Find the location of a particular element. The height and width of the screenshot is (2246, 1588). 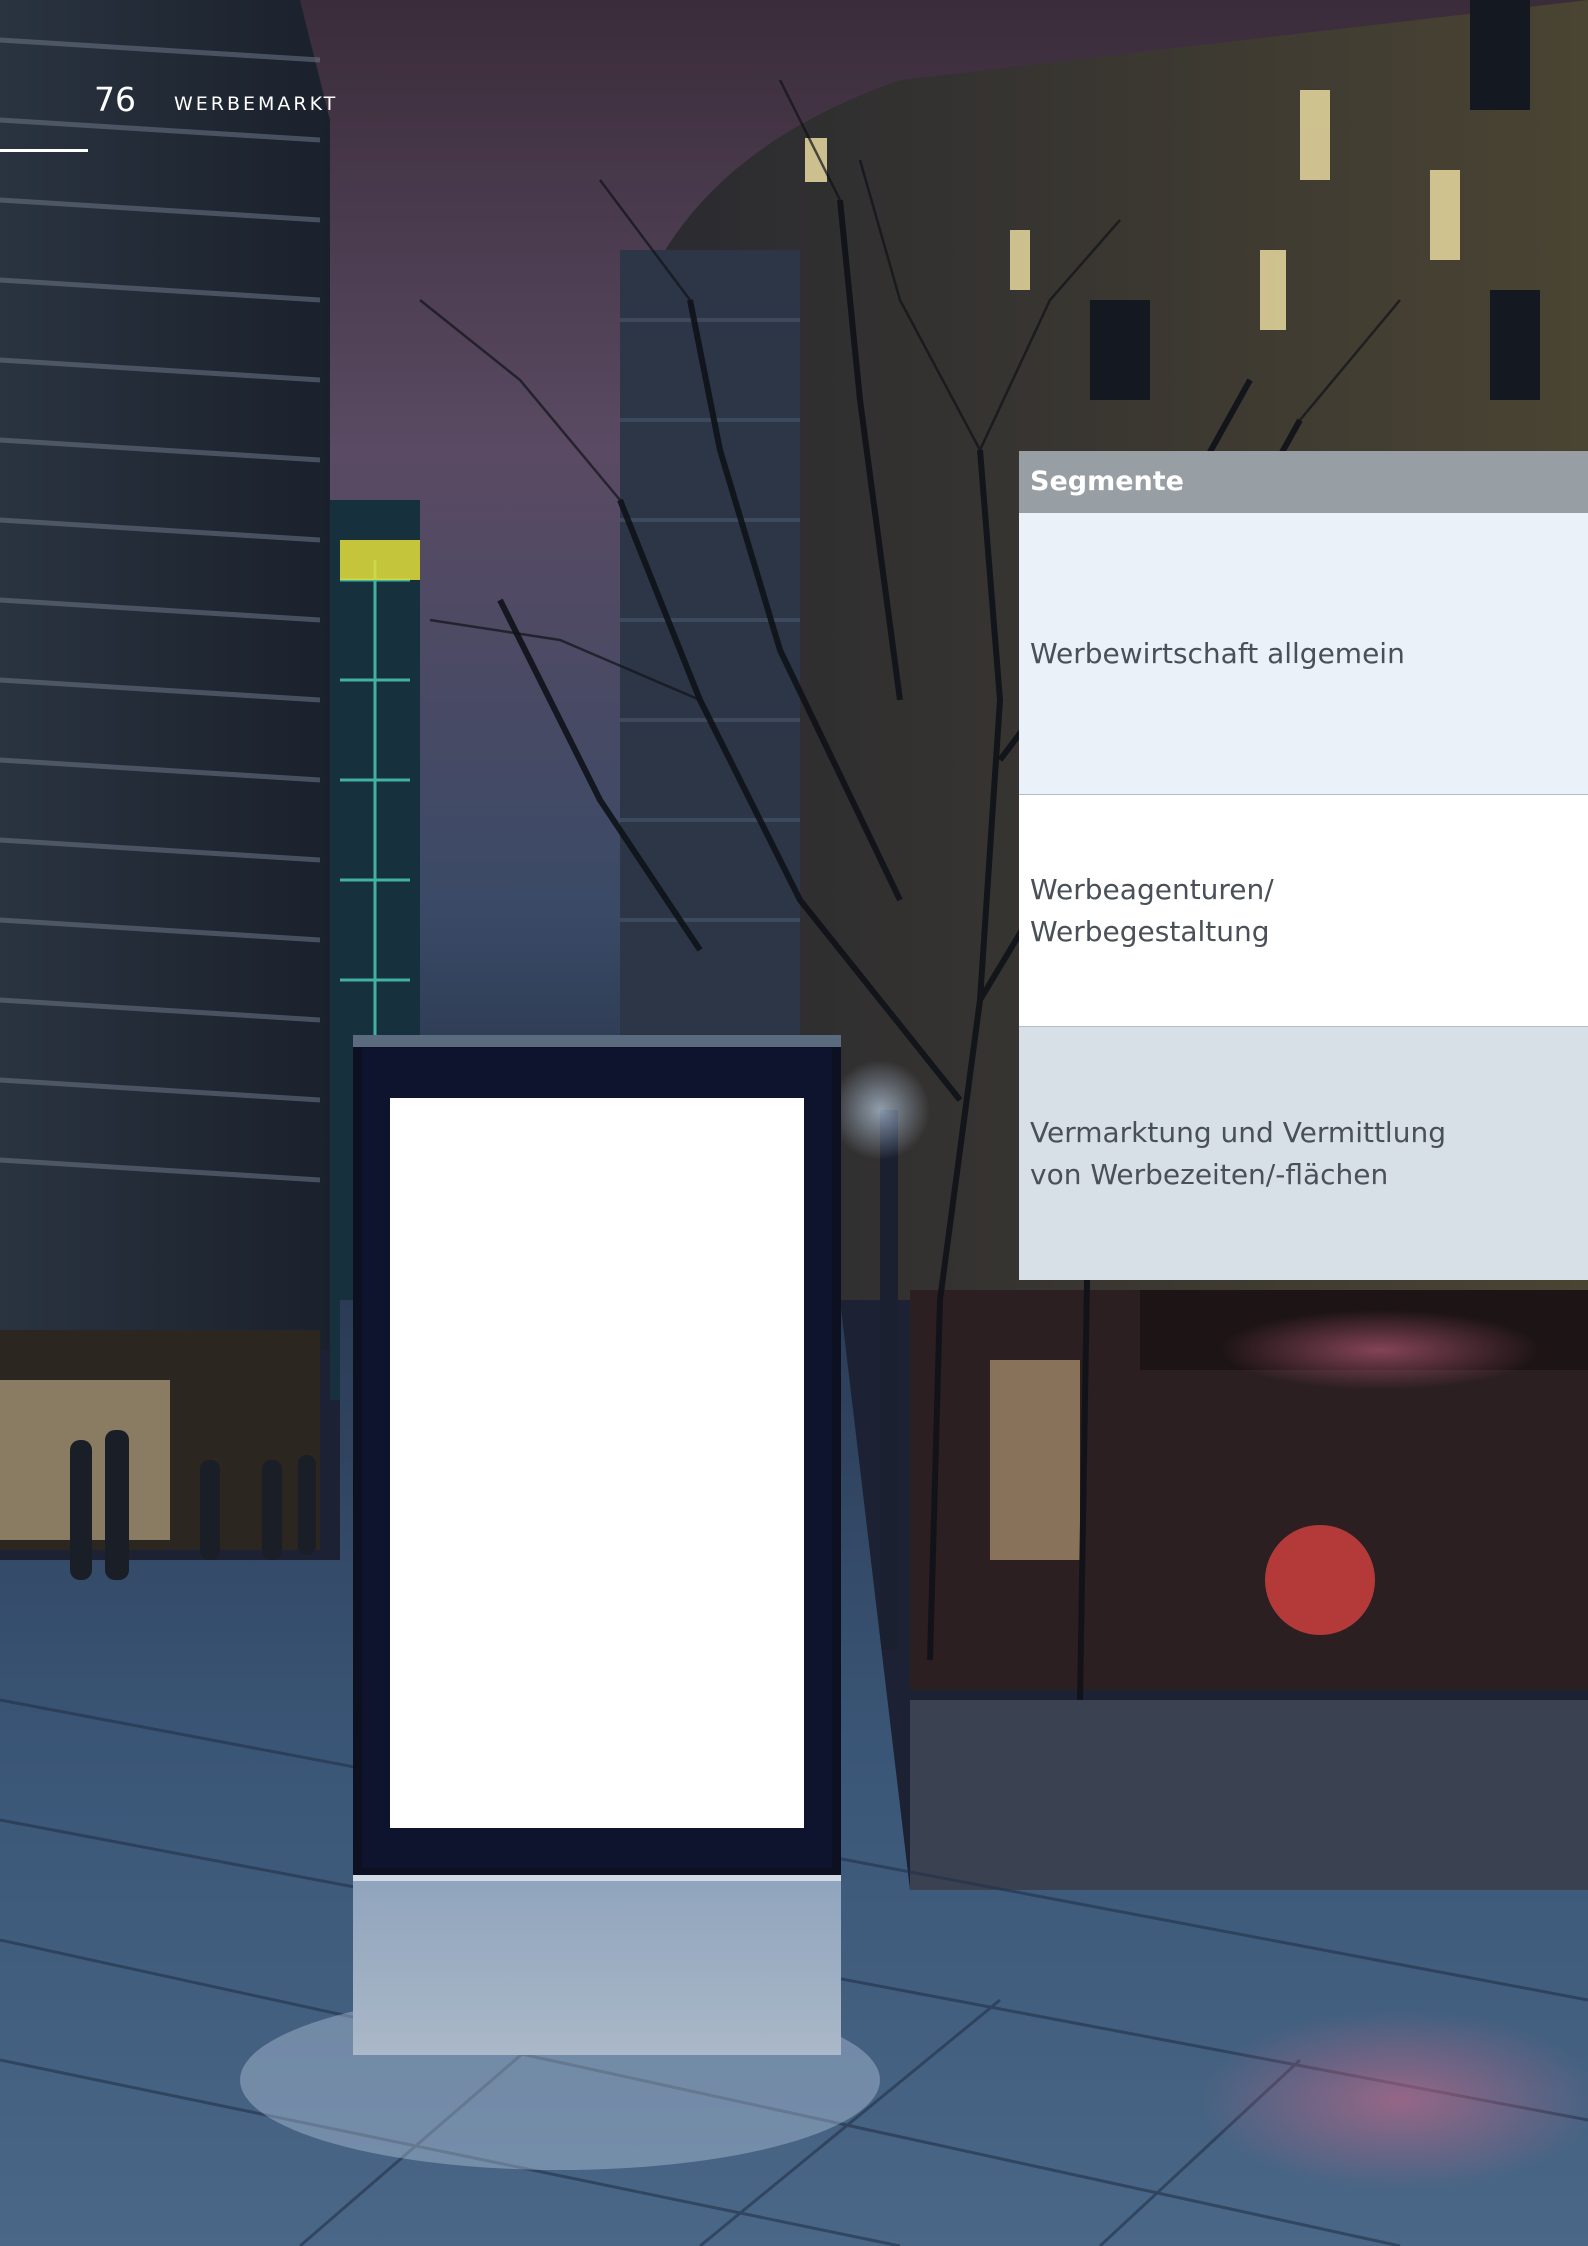

header-rule is located at coordinates (44, 150).